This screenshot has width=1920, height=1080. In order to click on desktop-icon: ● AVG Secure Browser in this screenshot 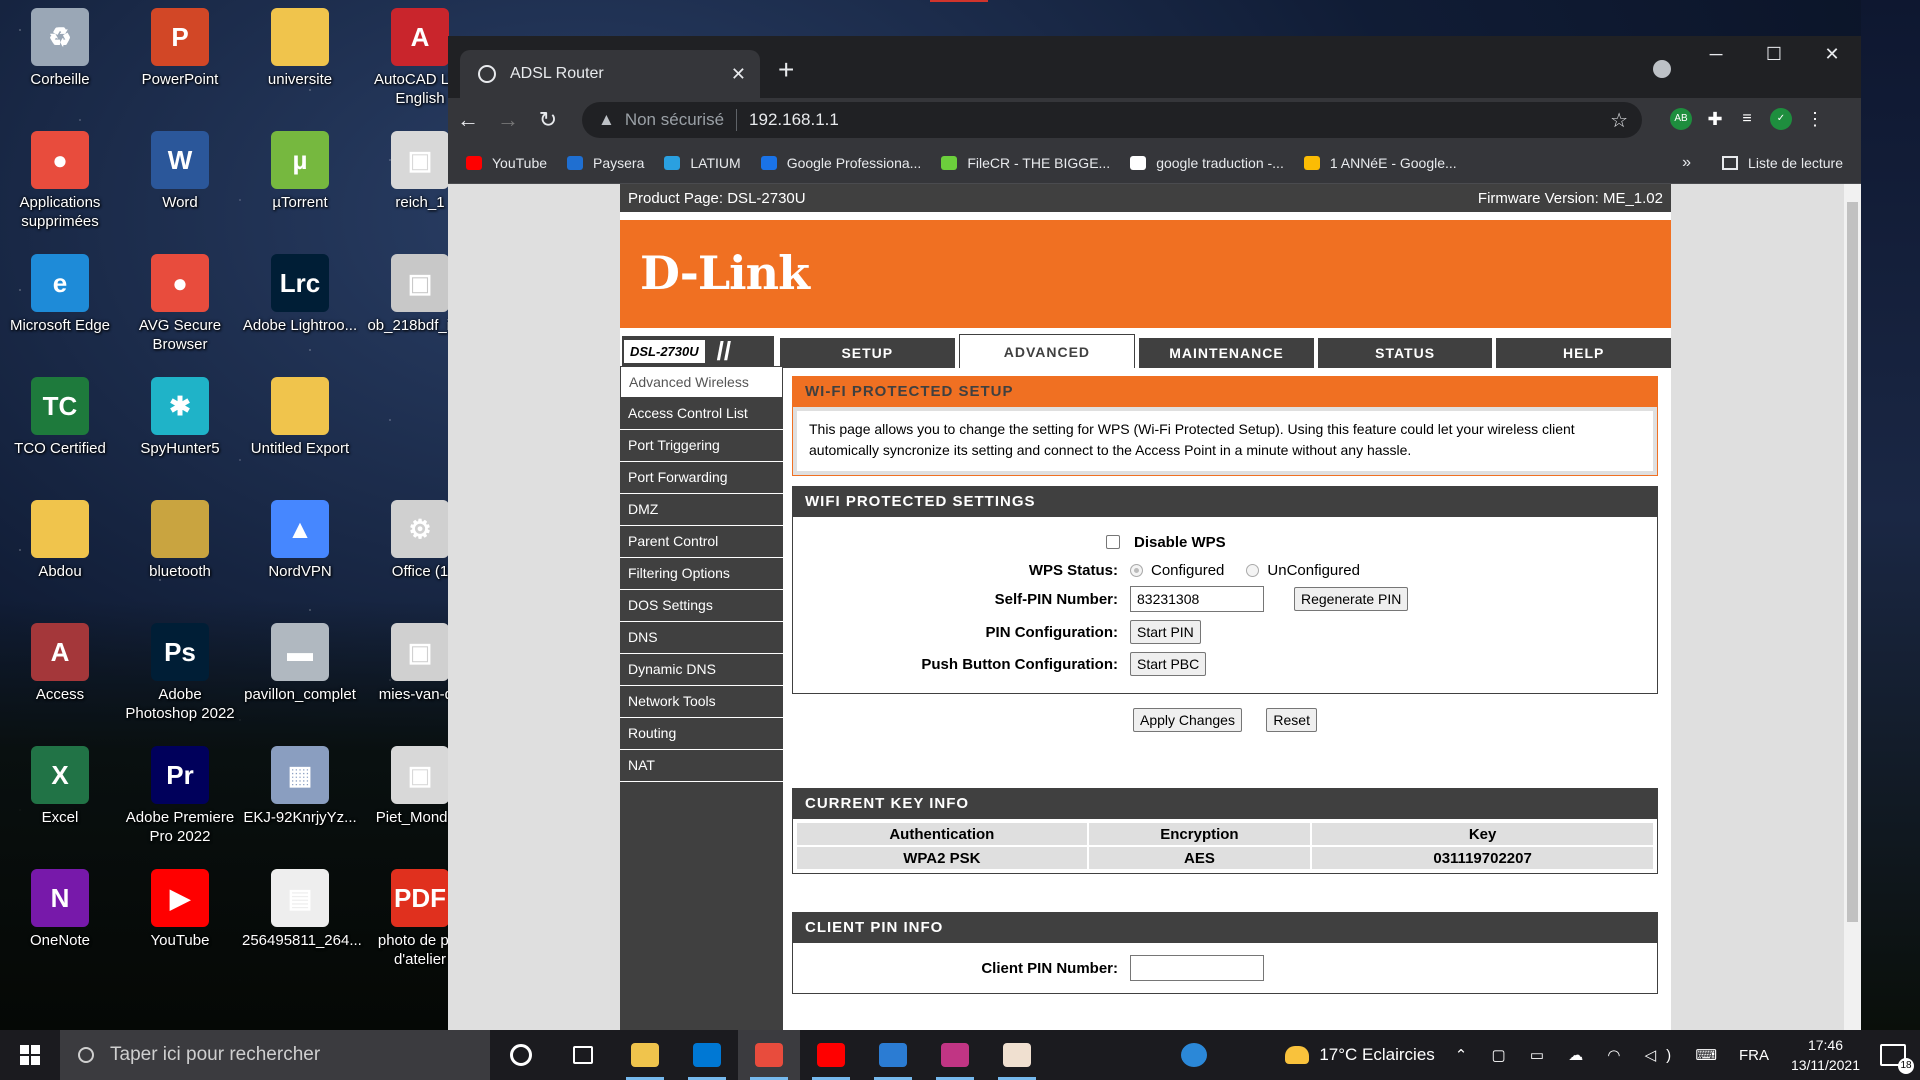, I will do `click(180, 309)`.